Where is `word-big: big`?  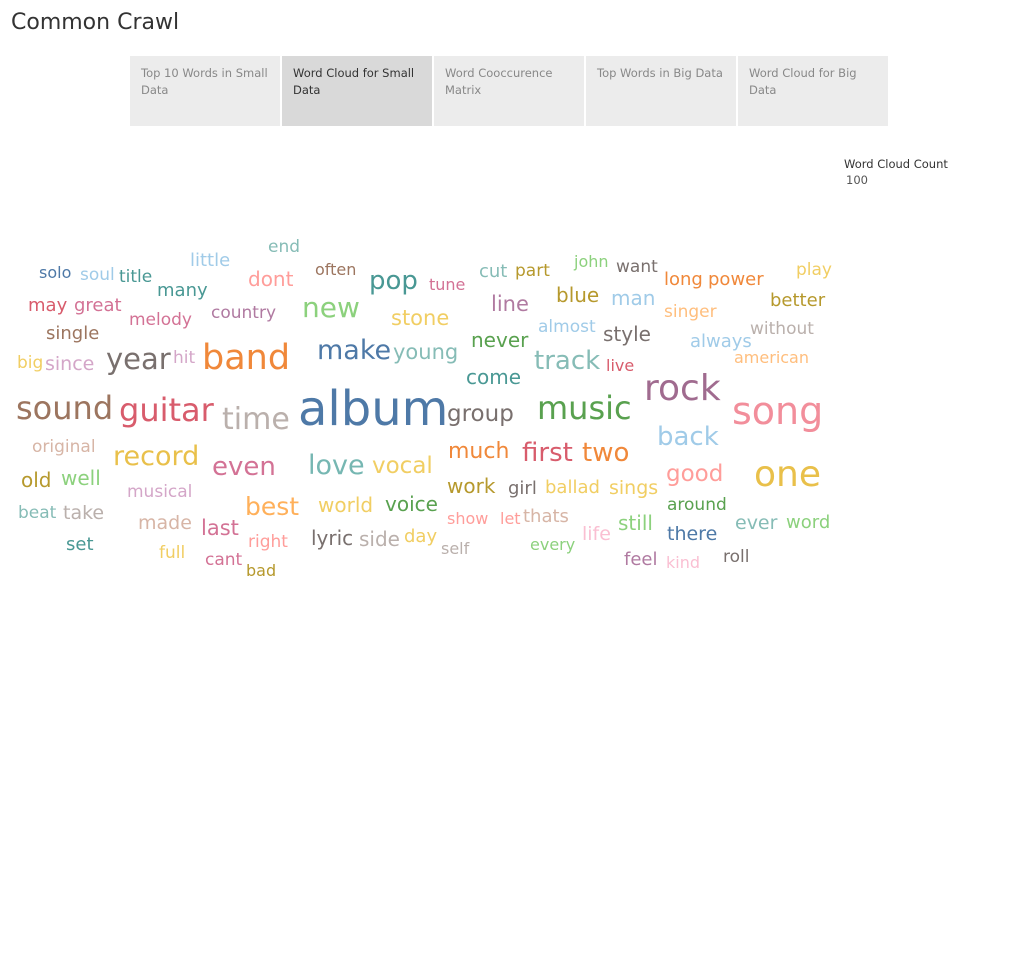
word-big: big is located at coordinates (30, 363).